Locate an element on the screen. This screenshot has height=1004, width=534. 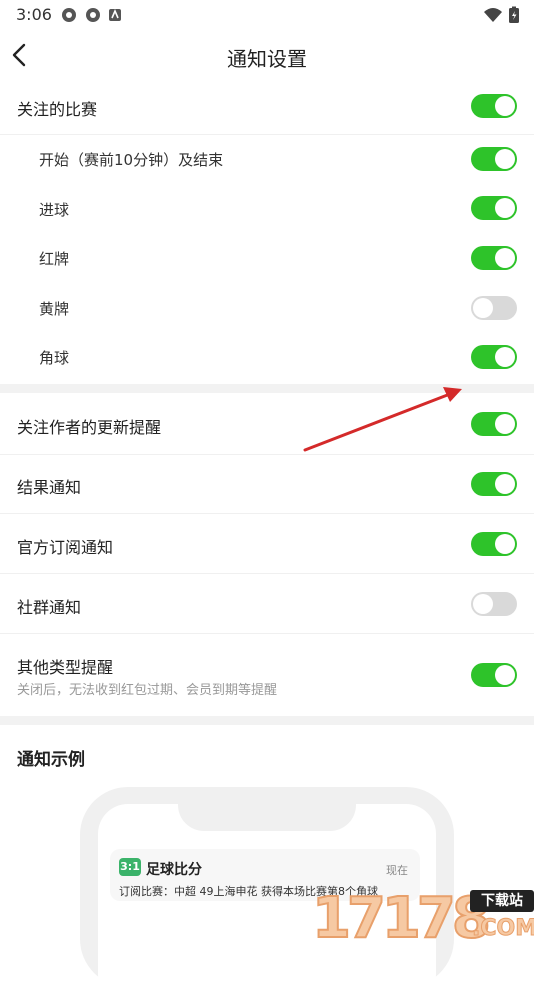
yellow-card-row: 黄牌 is located at coordinates (267, 308).